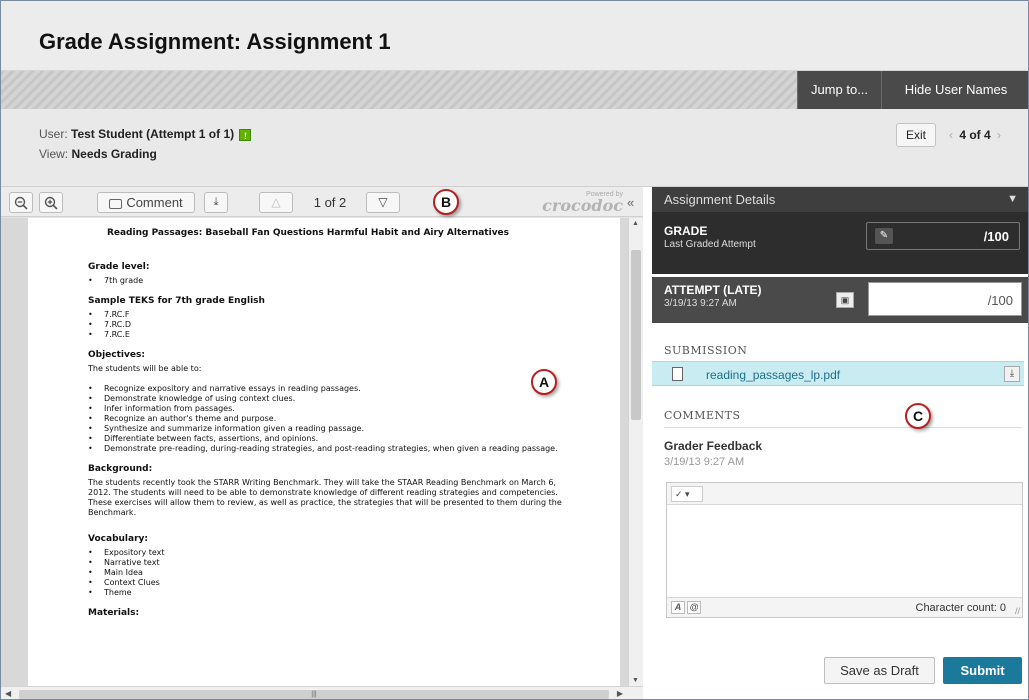  Describe the element at coordinates (328, 553) in the screenshot. I see `list-item: Expository text` at that location.